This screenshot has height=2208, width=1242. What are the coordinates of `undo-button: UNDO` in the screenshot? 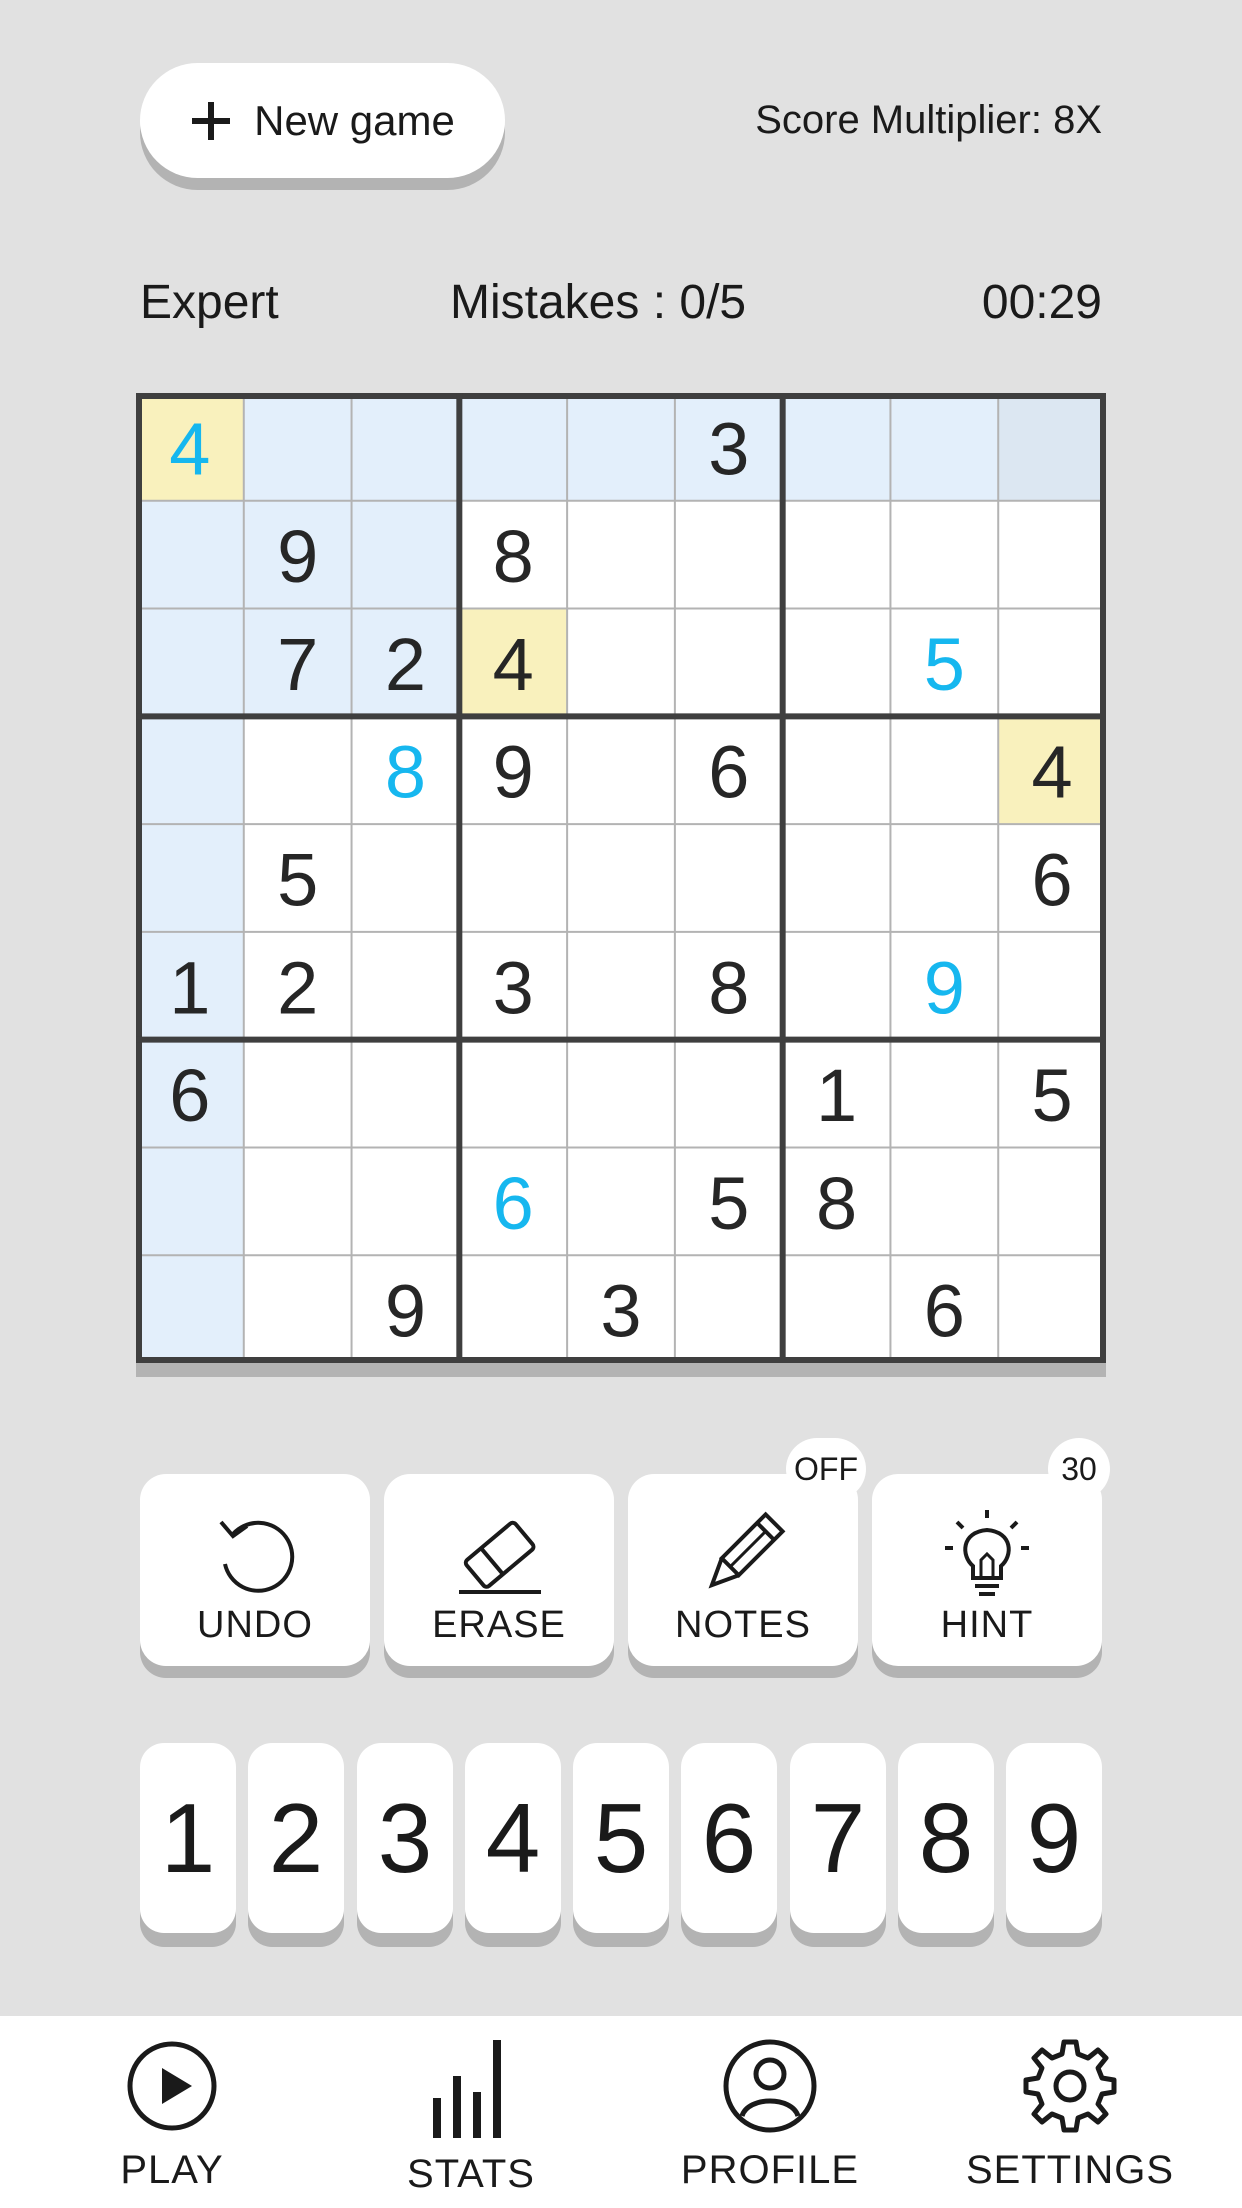 It's located at (255, 1570).